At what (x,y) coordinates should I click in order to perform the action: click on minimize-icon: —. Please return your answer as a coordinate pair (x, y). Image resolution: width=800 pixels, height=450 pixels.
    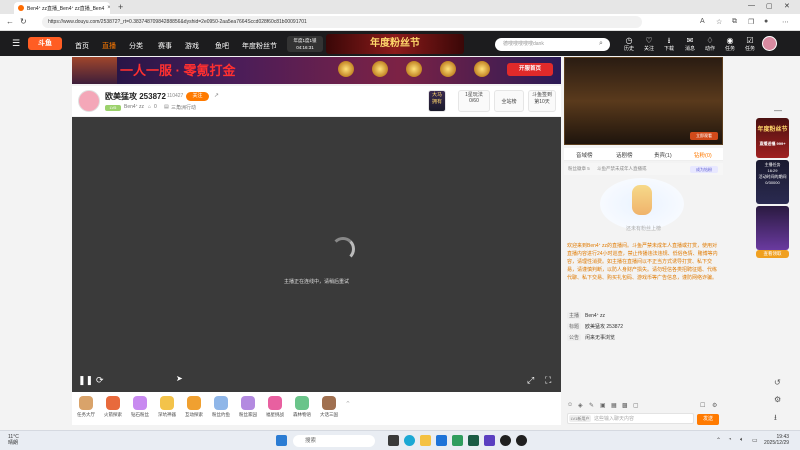
    Looking at the image, I should click on (751, 5).